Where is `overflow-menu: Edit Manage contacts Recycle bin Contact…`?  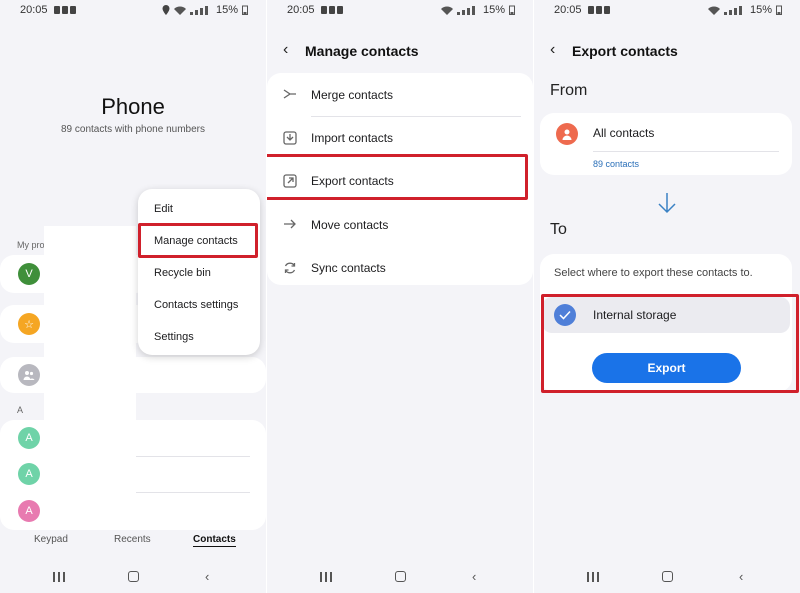 overflow-menu: Edit Manage contacts Recycle bin Contact… is located at coordinates (199, 272).